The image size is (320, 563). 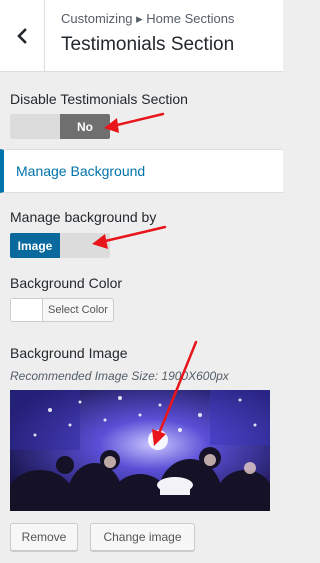 I want to click on disable-section-label: Disable Testimonials Section, so click(x=99, y=99).